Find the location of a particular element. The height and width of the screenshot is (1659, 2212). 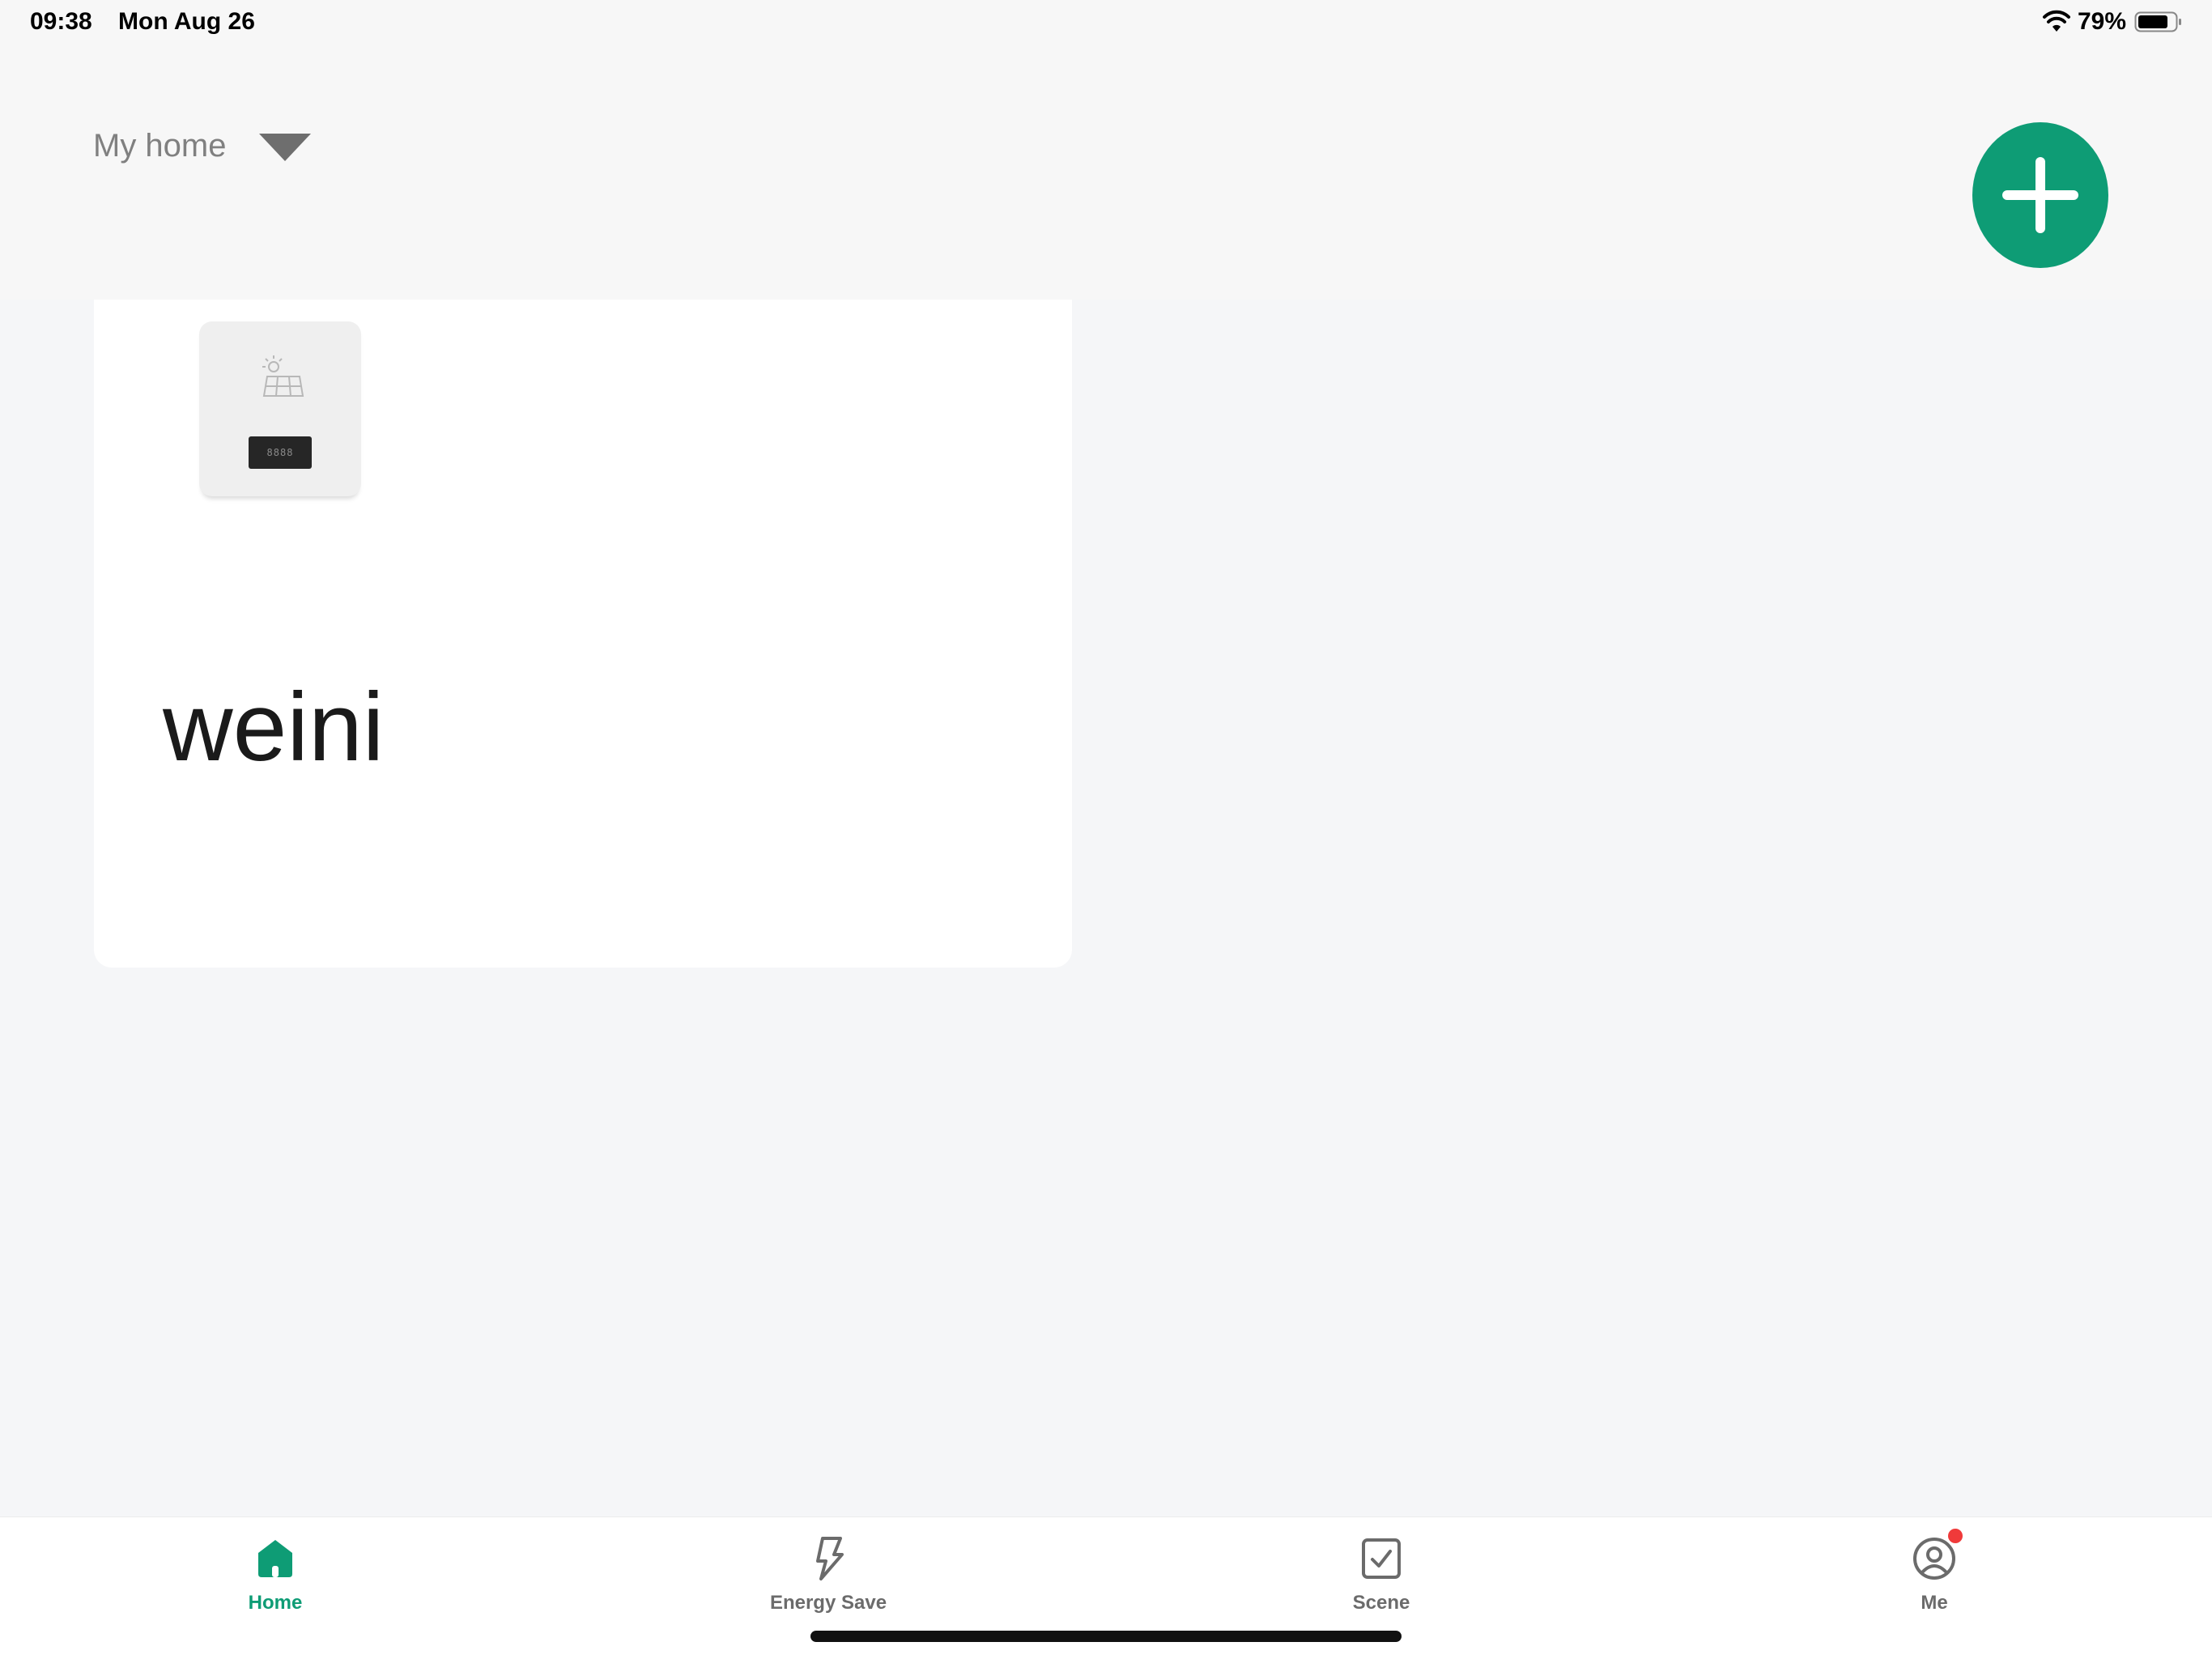

add-device-button is located at coordinates (2040, 195).